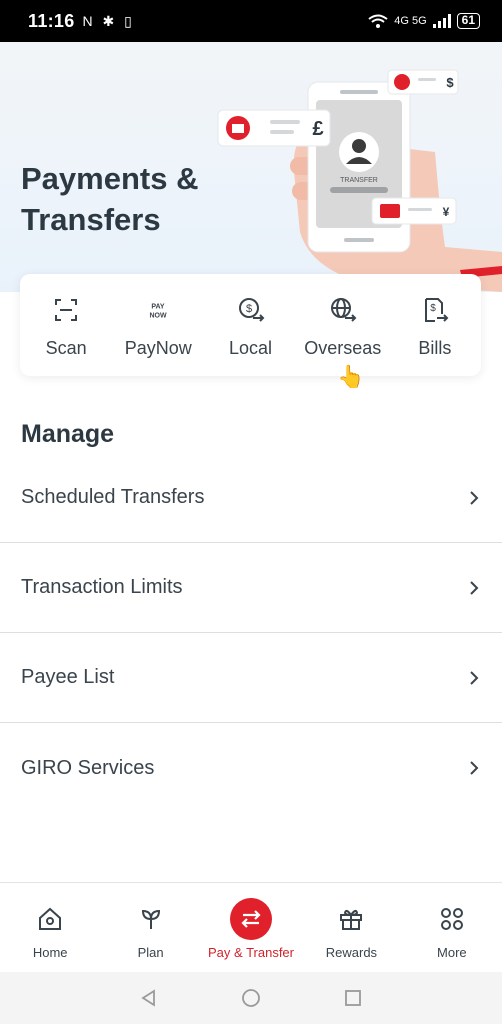  Describe the element at coordinates (149, 998) in the screenshot. I see `back-icon` at that location.